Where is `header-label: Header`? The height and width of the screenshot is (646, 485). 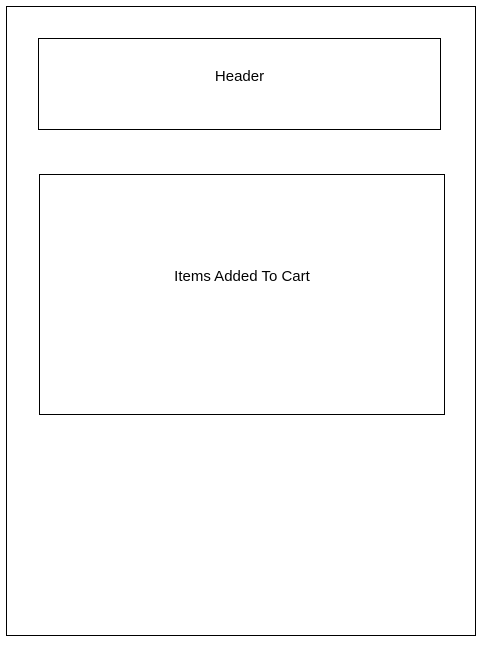 header-label: Header is located at coordinates (239, 76).